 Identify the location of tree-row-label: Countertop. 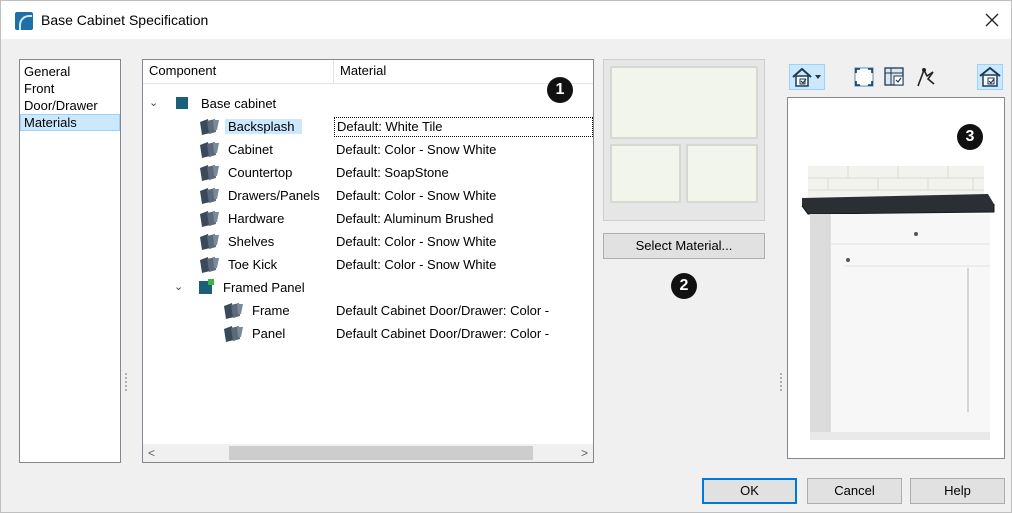
(260, 172).